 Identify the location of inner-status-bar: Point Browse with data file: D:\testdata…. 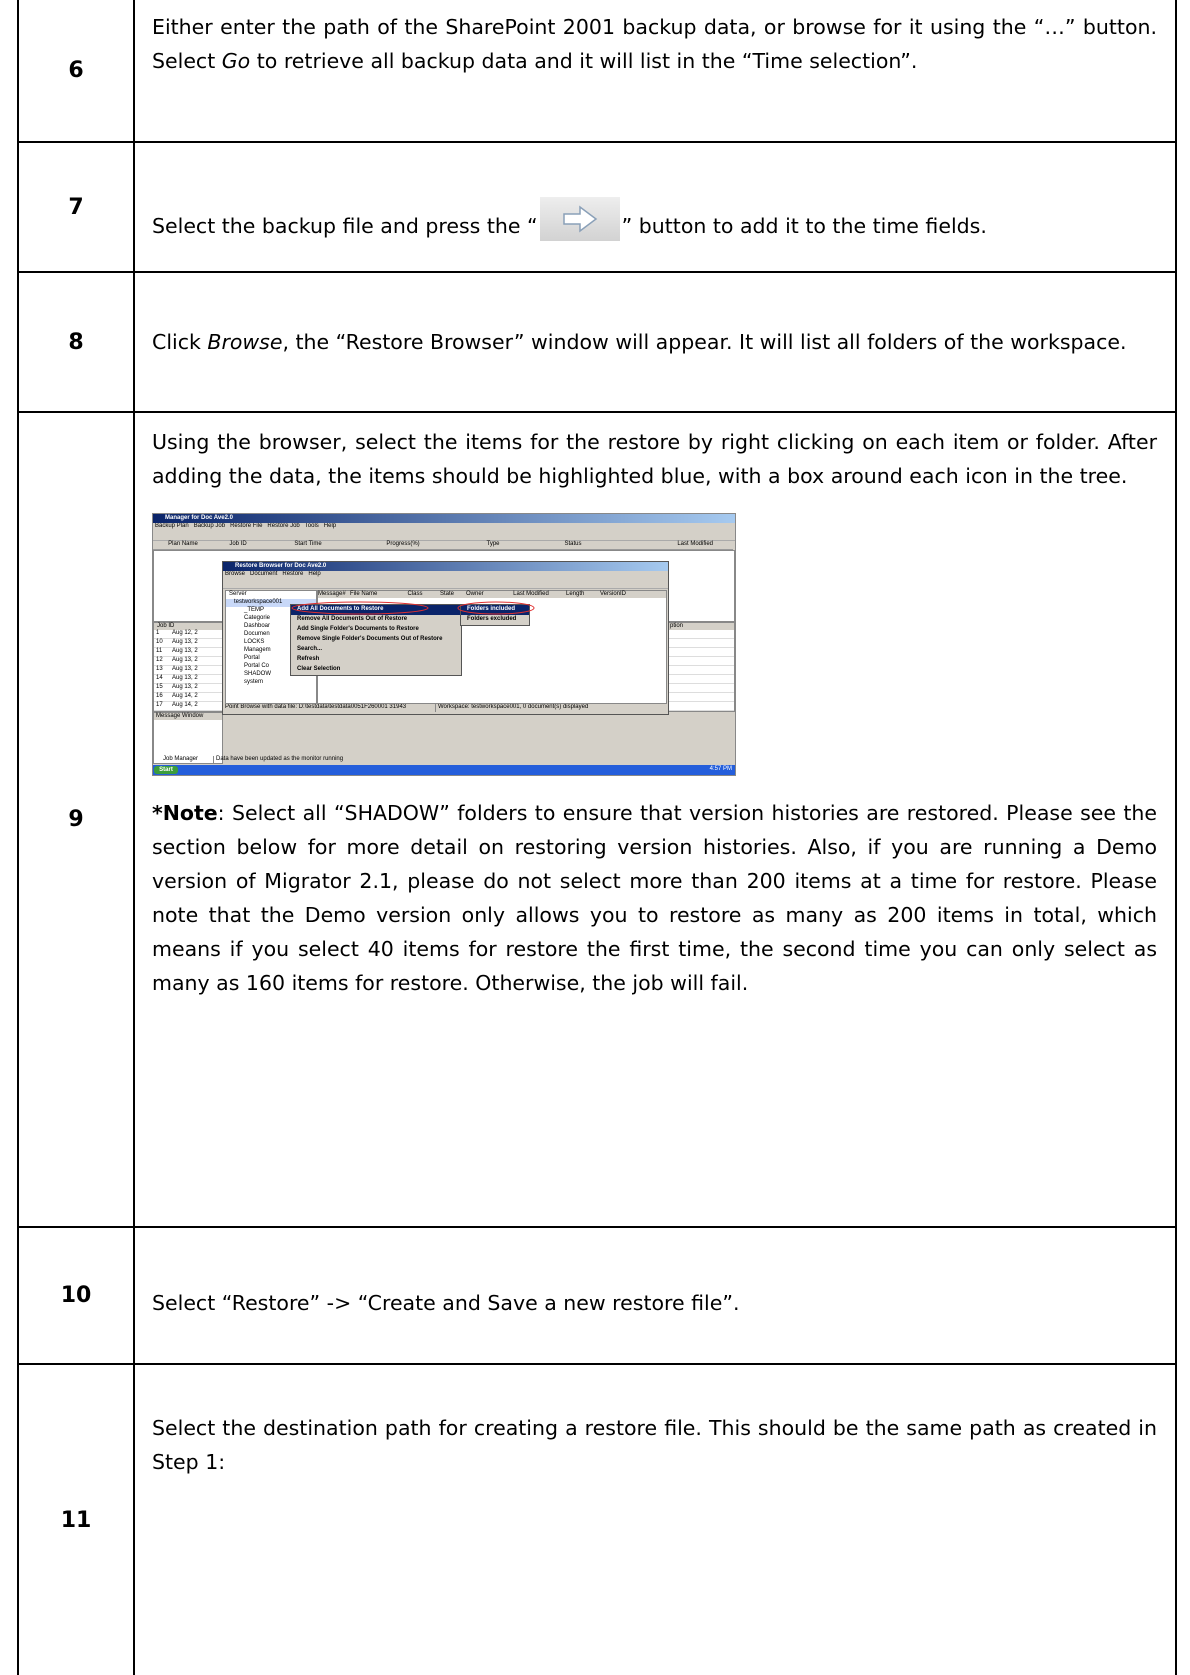
(444, 708).